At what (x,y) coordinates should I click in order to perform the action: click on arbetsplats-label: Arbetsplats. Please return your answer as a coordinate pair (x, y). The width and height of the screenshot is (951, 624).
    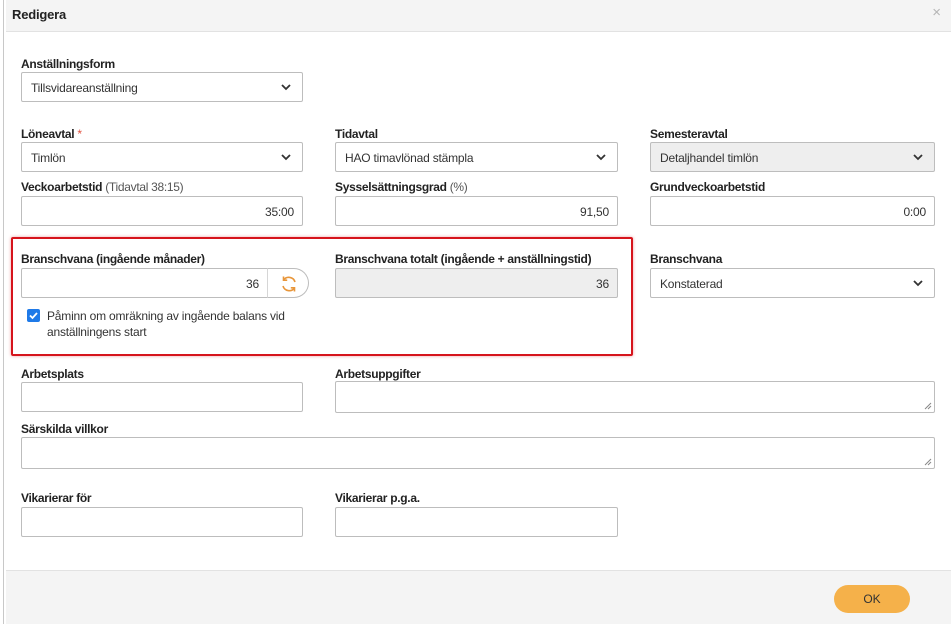
    Looking at the image, I should click on (52, 374).